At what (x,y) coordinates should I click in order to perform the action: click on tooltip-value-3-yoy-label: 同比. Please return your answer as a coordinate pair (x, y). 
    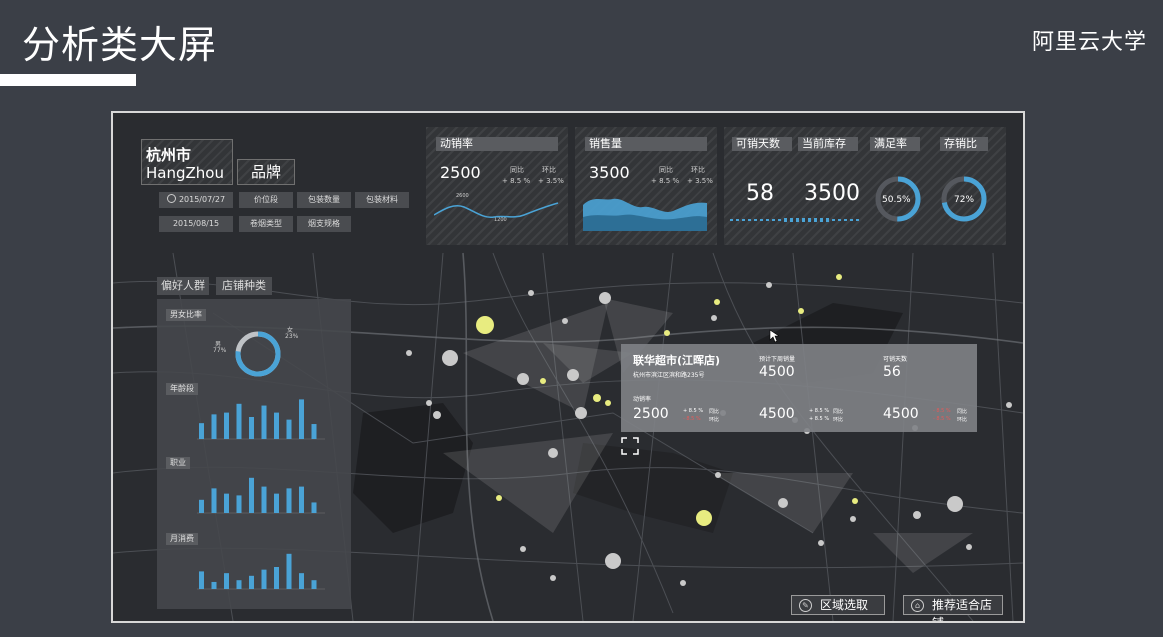
    Looking at the image, I should click on (962, 412).